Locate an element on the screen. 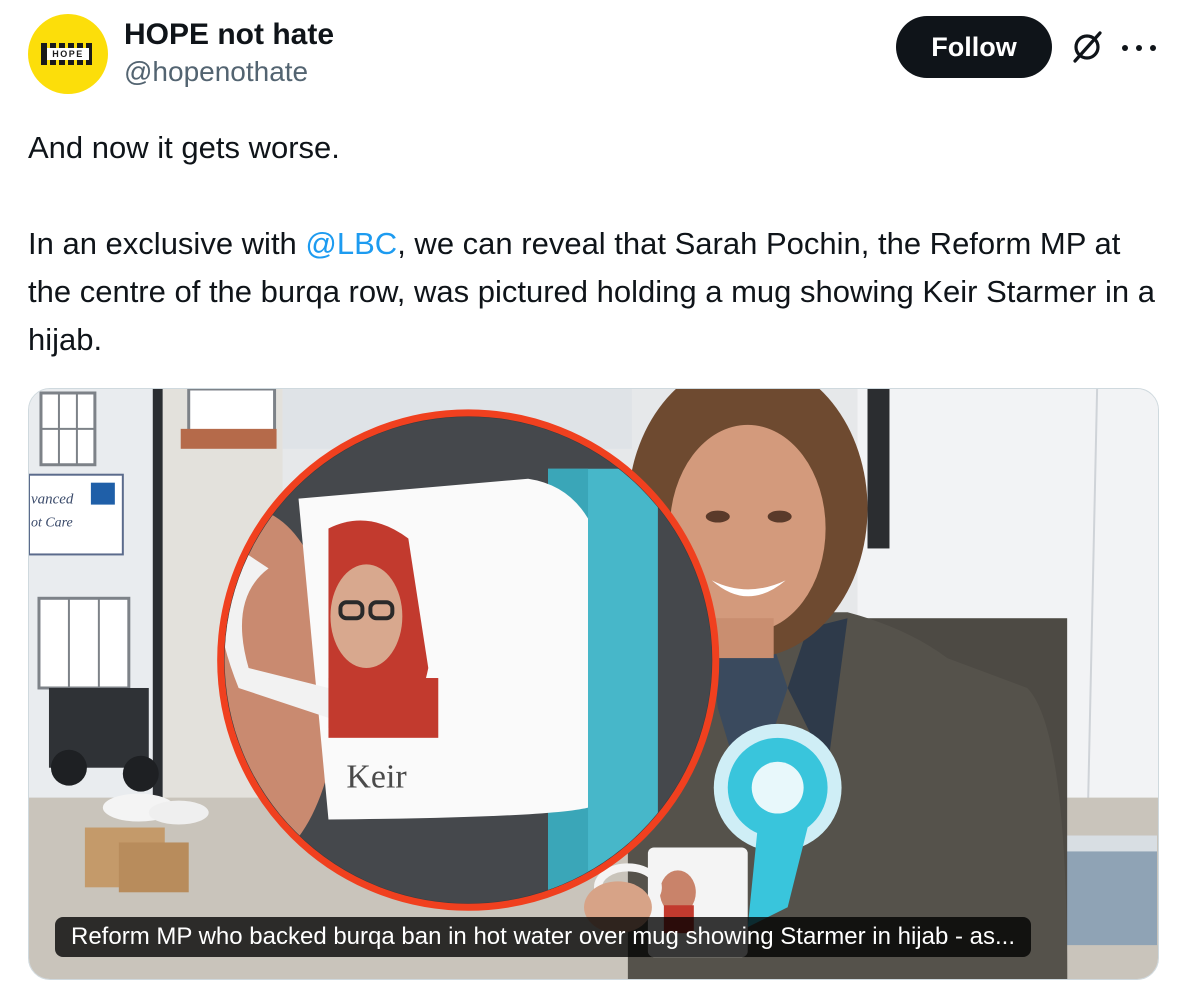 This screenshot has height=983, width=1180. author-names: HOPE not hate @hopenothate is located at coordinates (229, 53).